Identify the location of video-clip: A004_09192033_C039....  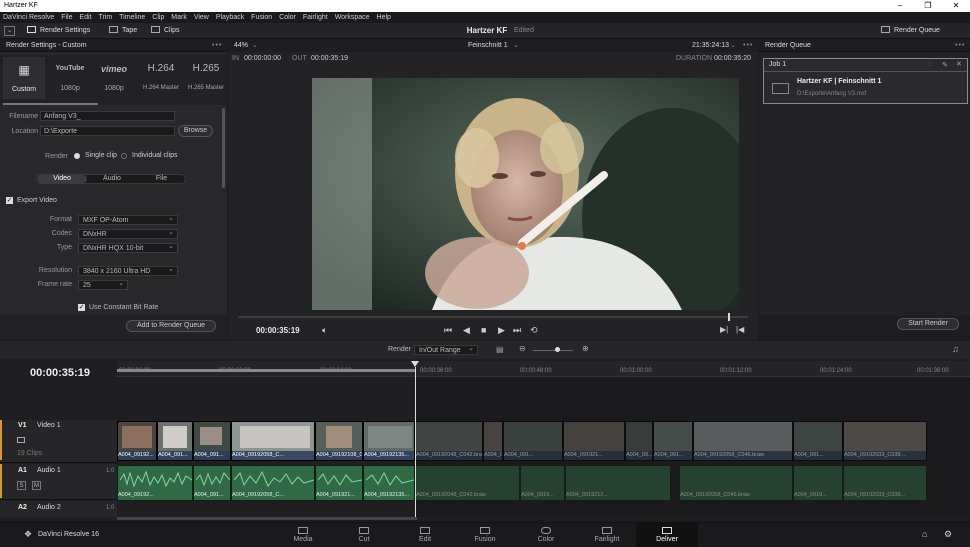
(885, 441).